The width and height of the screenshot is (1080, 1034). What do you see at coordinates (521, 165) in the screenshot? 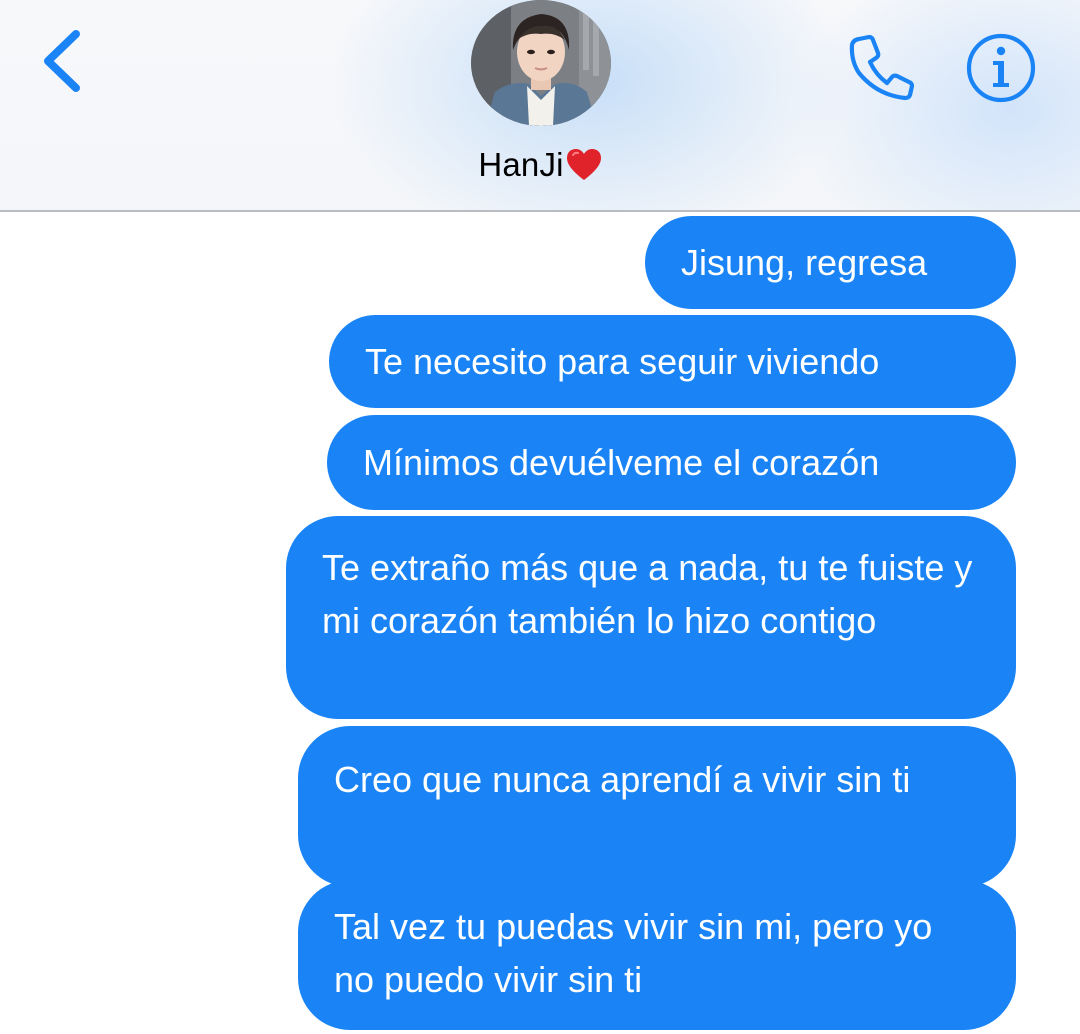
I see `contact-name-text: HanJi` at bounding box center [521, 165].